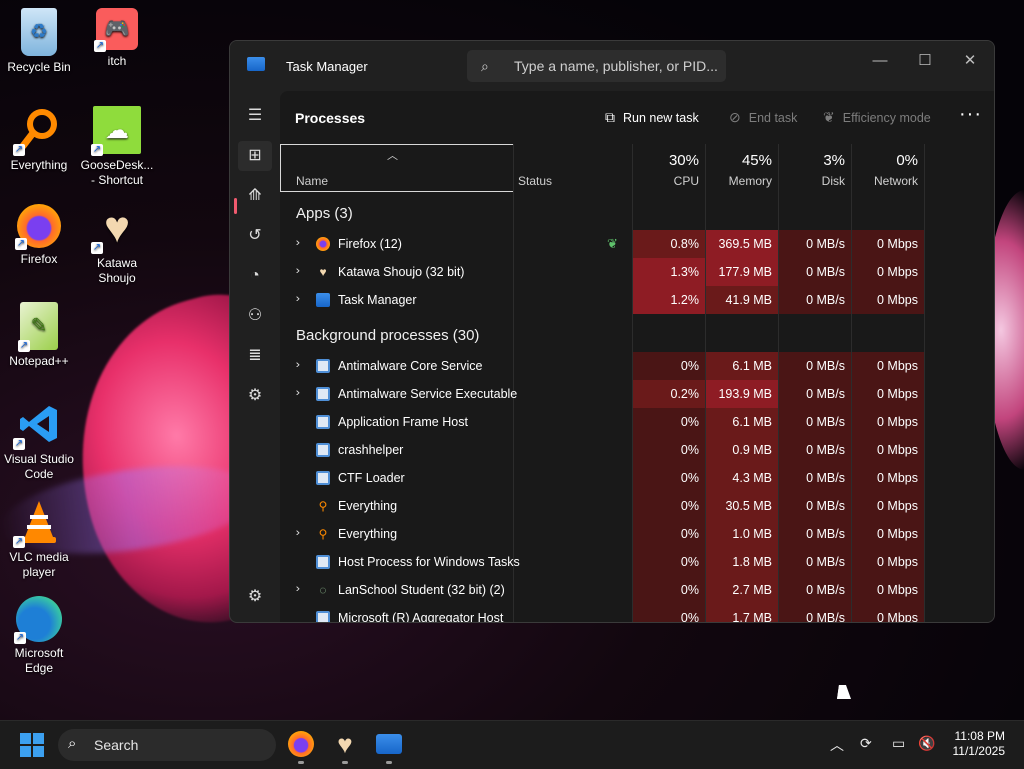 The image size is (1024, 769). I want to click on nav-app-history-icon: ↺, so click(255, 236).